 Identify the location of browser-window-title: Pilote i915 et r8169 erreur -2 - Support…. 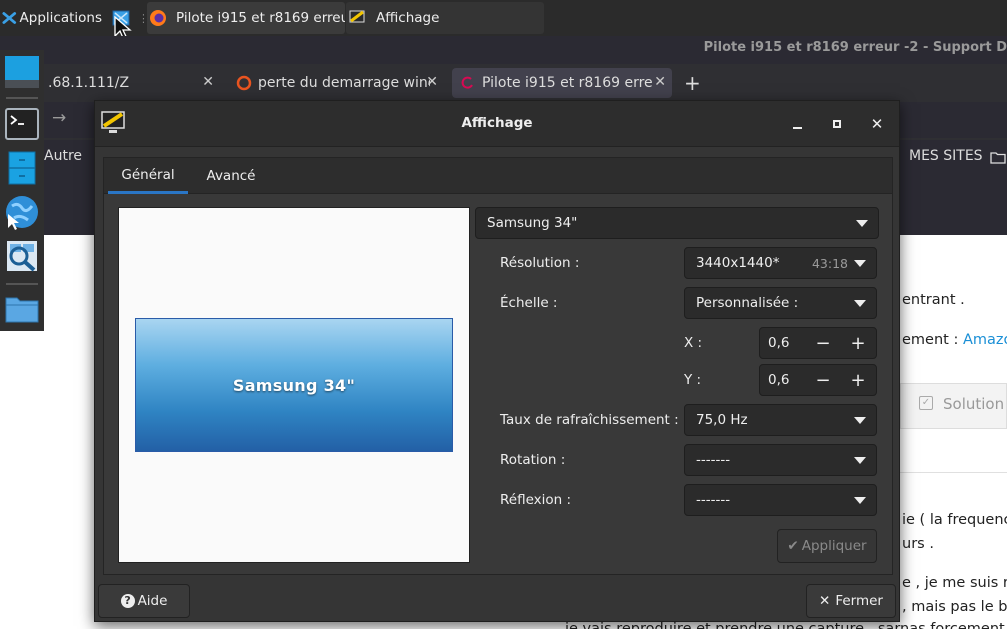
(855, 47).